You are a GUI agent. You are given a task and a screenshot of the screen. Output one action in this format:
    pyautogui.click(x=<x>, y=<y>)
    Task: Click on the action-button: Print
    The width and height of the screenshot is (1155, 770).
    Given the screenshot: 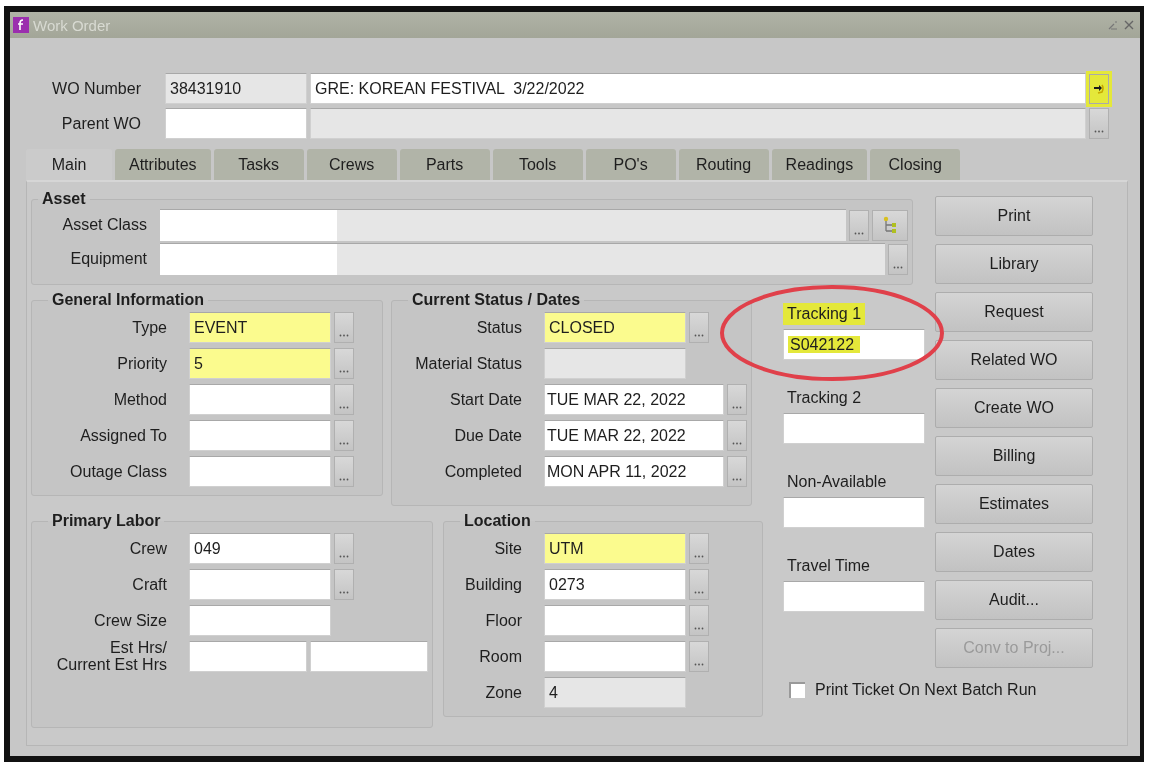 What is the action you would take?
    pyautogui.click(x=1014, y=216)
    